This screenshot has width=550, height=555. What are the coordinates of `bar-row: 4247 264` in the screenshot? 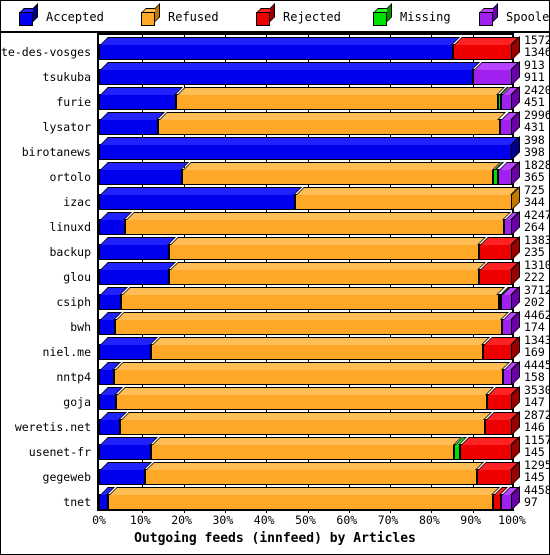 It's located at (324, 222).